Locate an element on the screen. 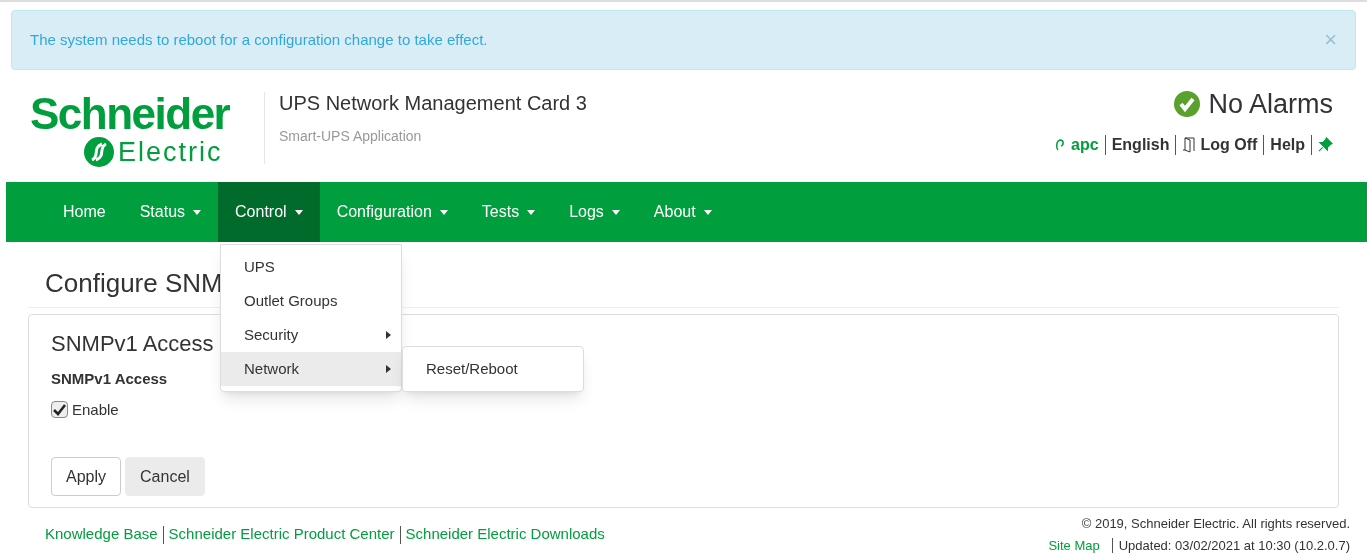 Image resolution: width=1367 pixels, height=555 pixels. menu-item: Security is located at coordinates (311, 335).